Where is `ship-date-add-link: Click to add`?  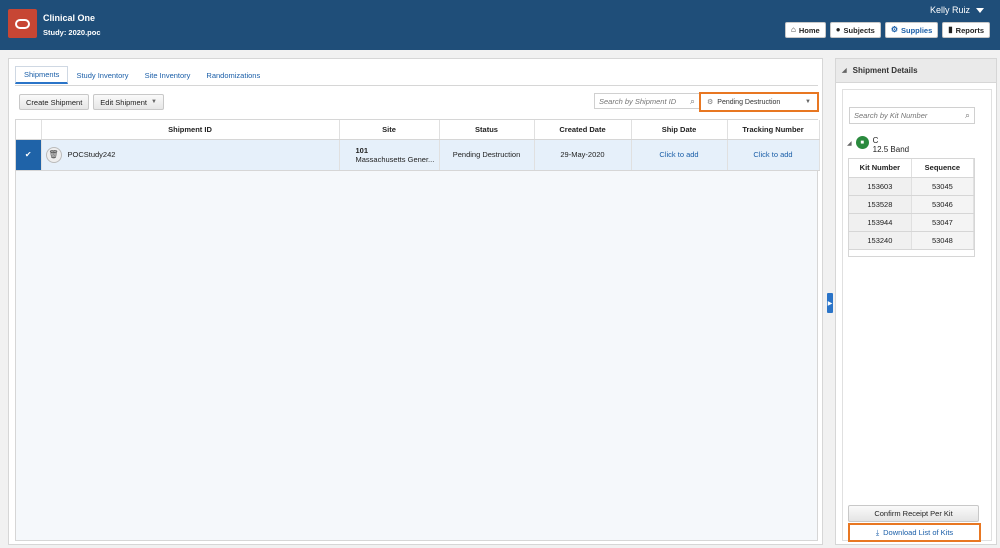 ship-date-add-link: Click to add is located at coordinates (678, 154).